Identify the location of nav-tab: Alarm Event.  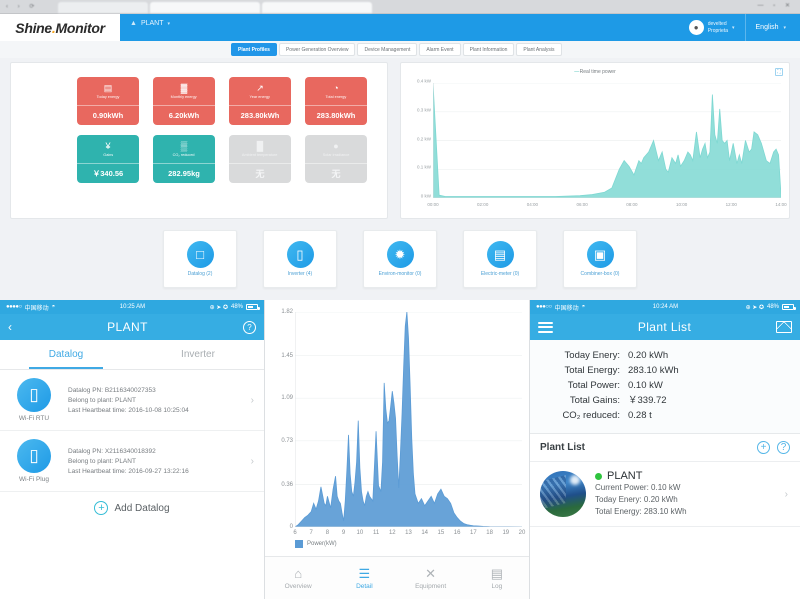
(440, 49).